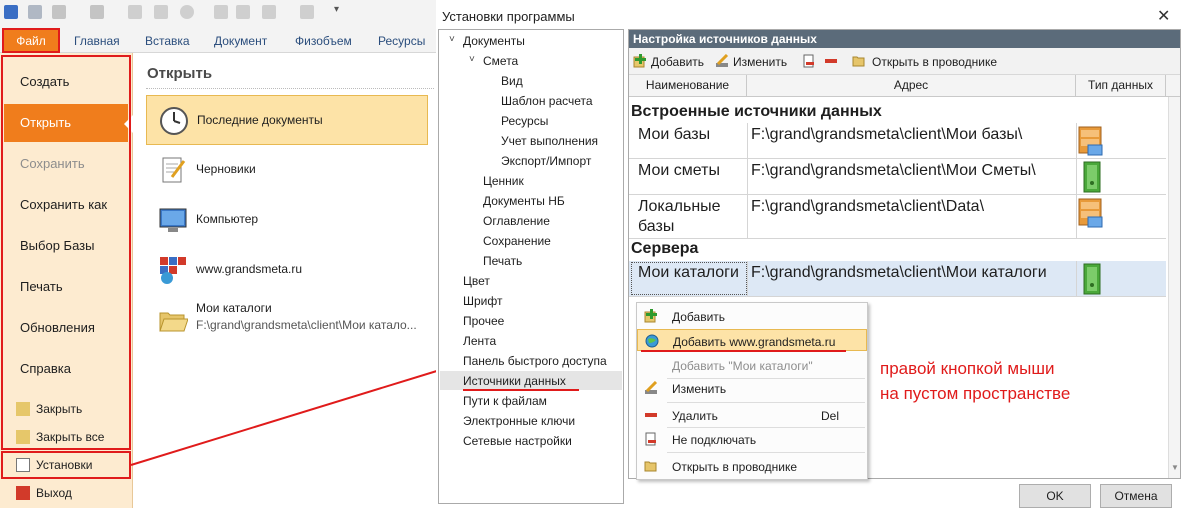 This screenshot has width=1183, height=508. I want to click on toolbar-open-explorer-button: Открыть в проводнике, so click(934, 62).